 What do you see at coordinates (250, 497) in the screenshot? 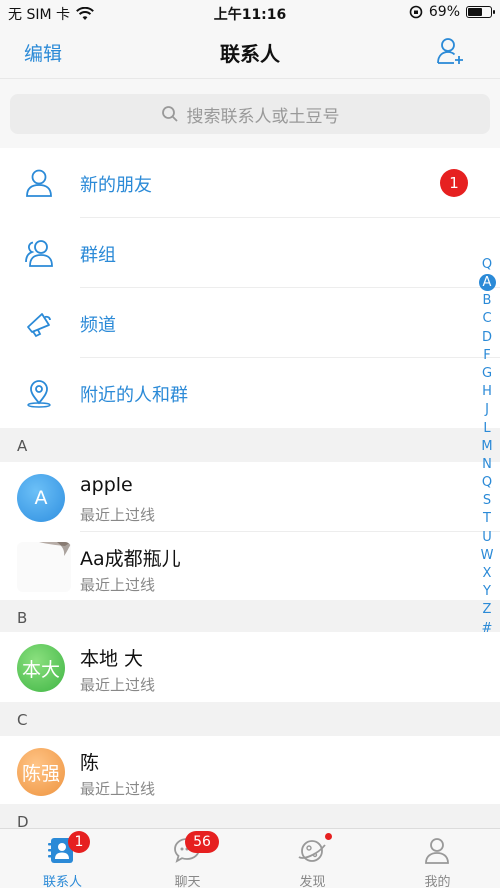
I see `contact-row: A apple 最近上过线` at bounding box center [250, 497].